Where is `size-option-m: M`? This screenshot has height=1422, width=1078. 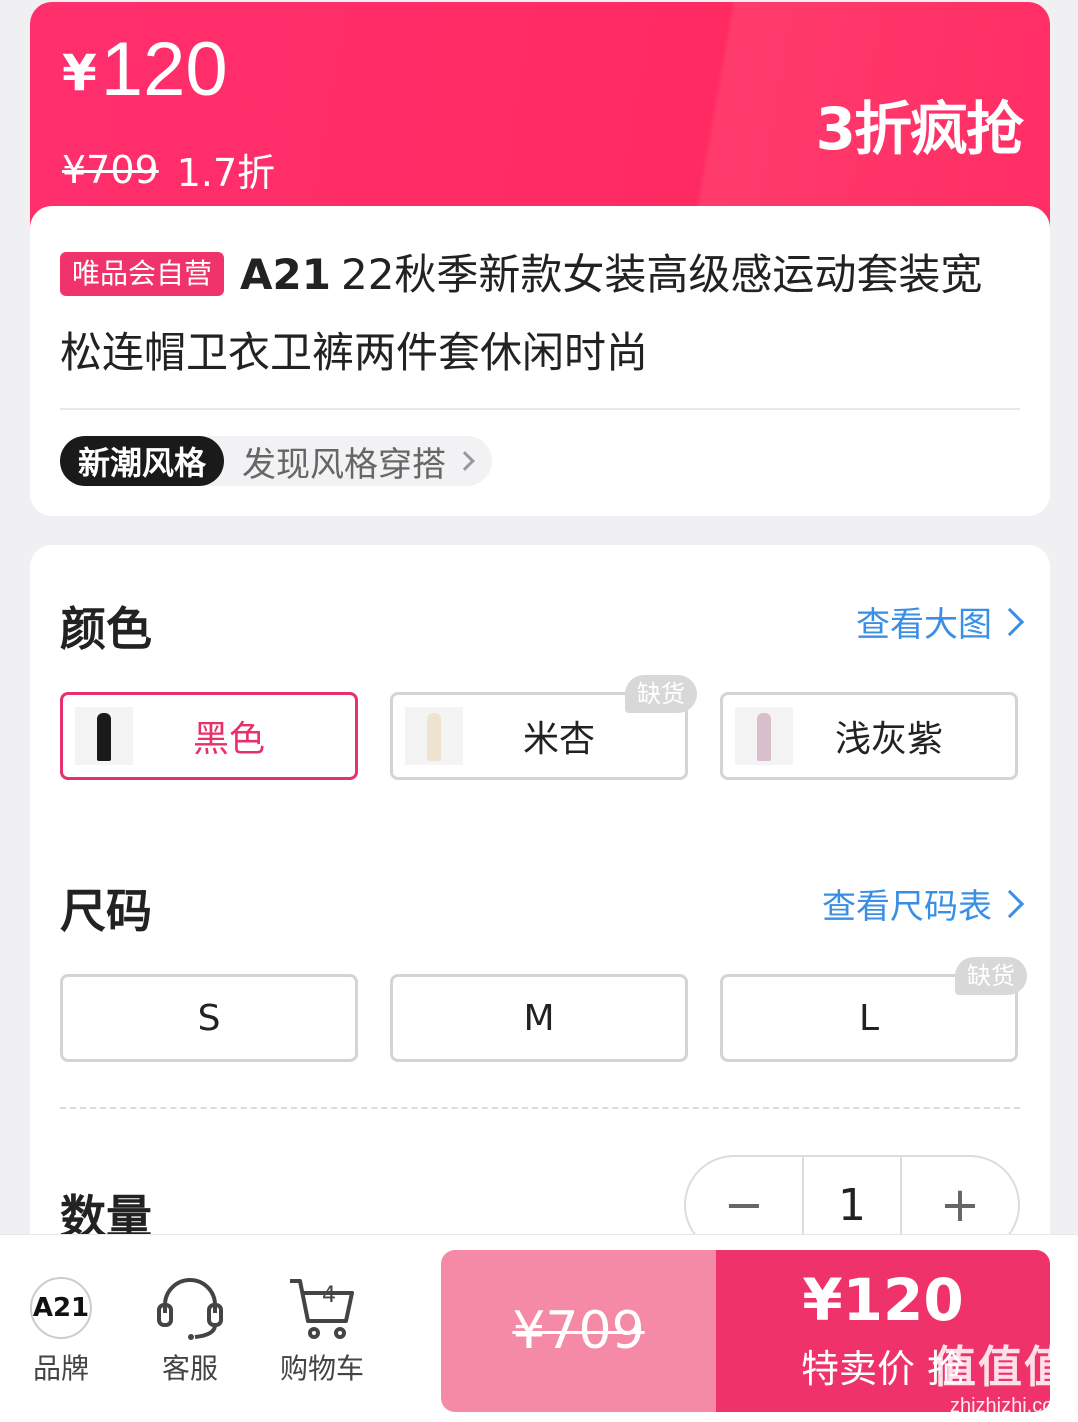 size-option-m: M is located at coordinates (539, 1018).